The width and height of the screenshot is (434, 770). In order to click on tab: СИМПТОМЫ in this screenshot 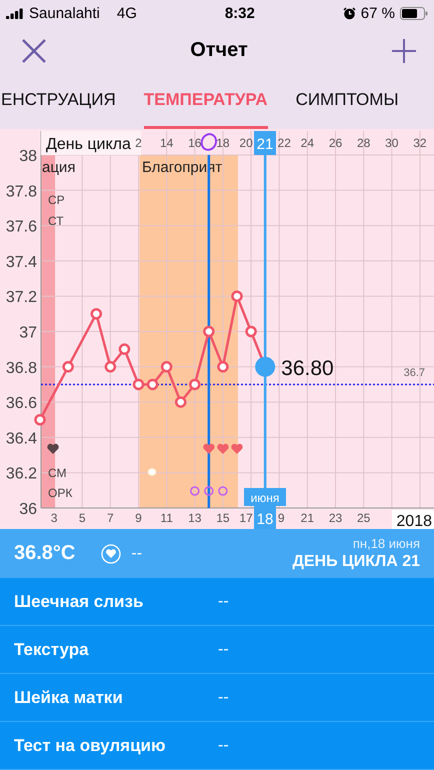, I will do `click(347, 102)`.